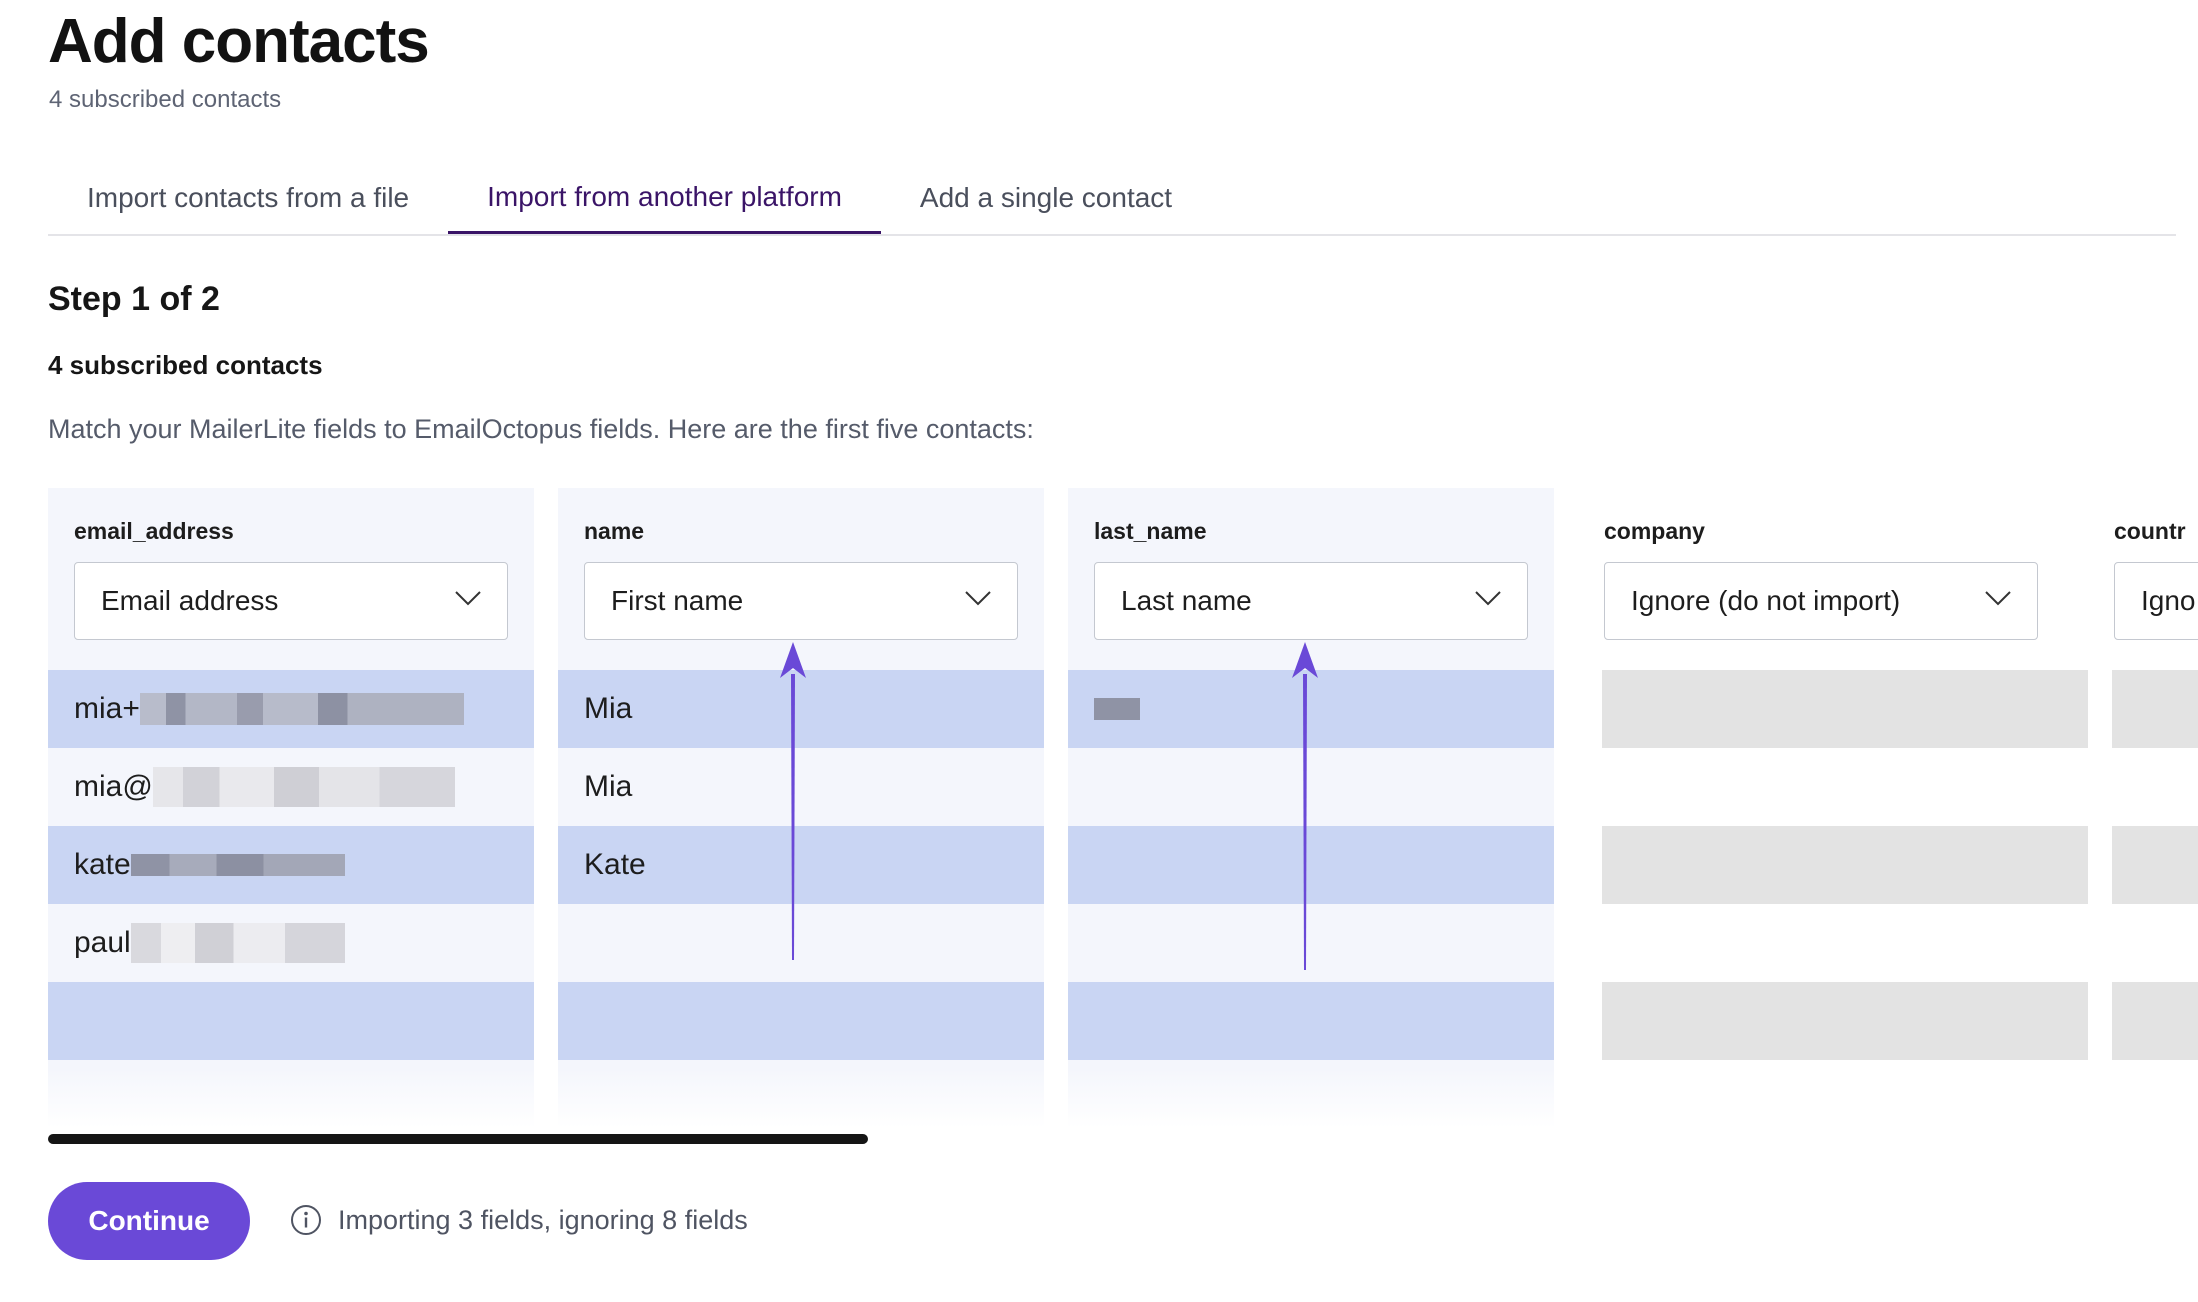 The height and width of the screenshot is (1302, 2198). I want to click on continue-button: Continue, so click(149, 1221).